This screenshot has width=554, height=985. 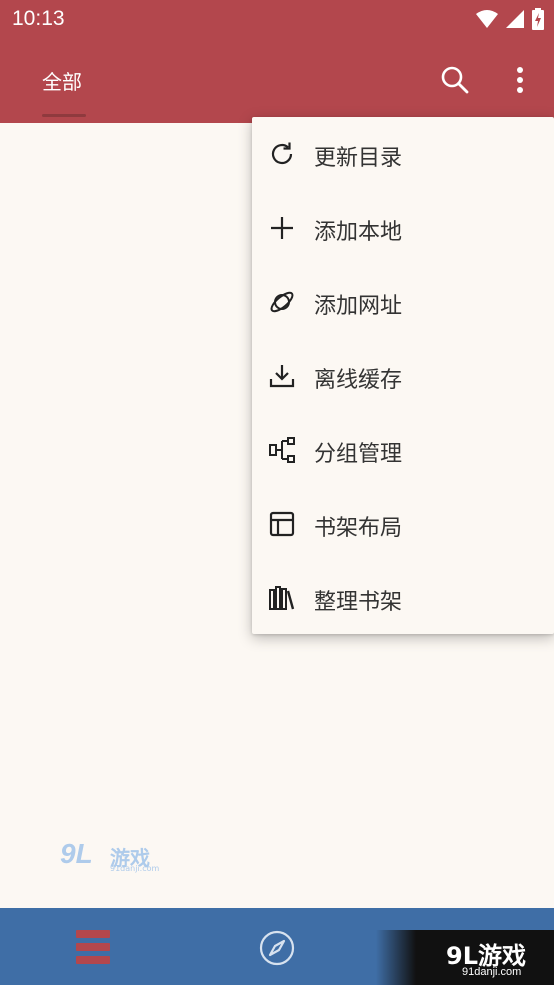 What do you see at coordinates (358, 306) in the screenshot?
I see `menu-item-label: 添加网址` at bounding box center [358, 306].